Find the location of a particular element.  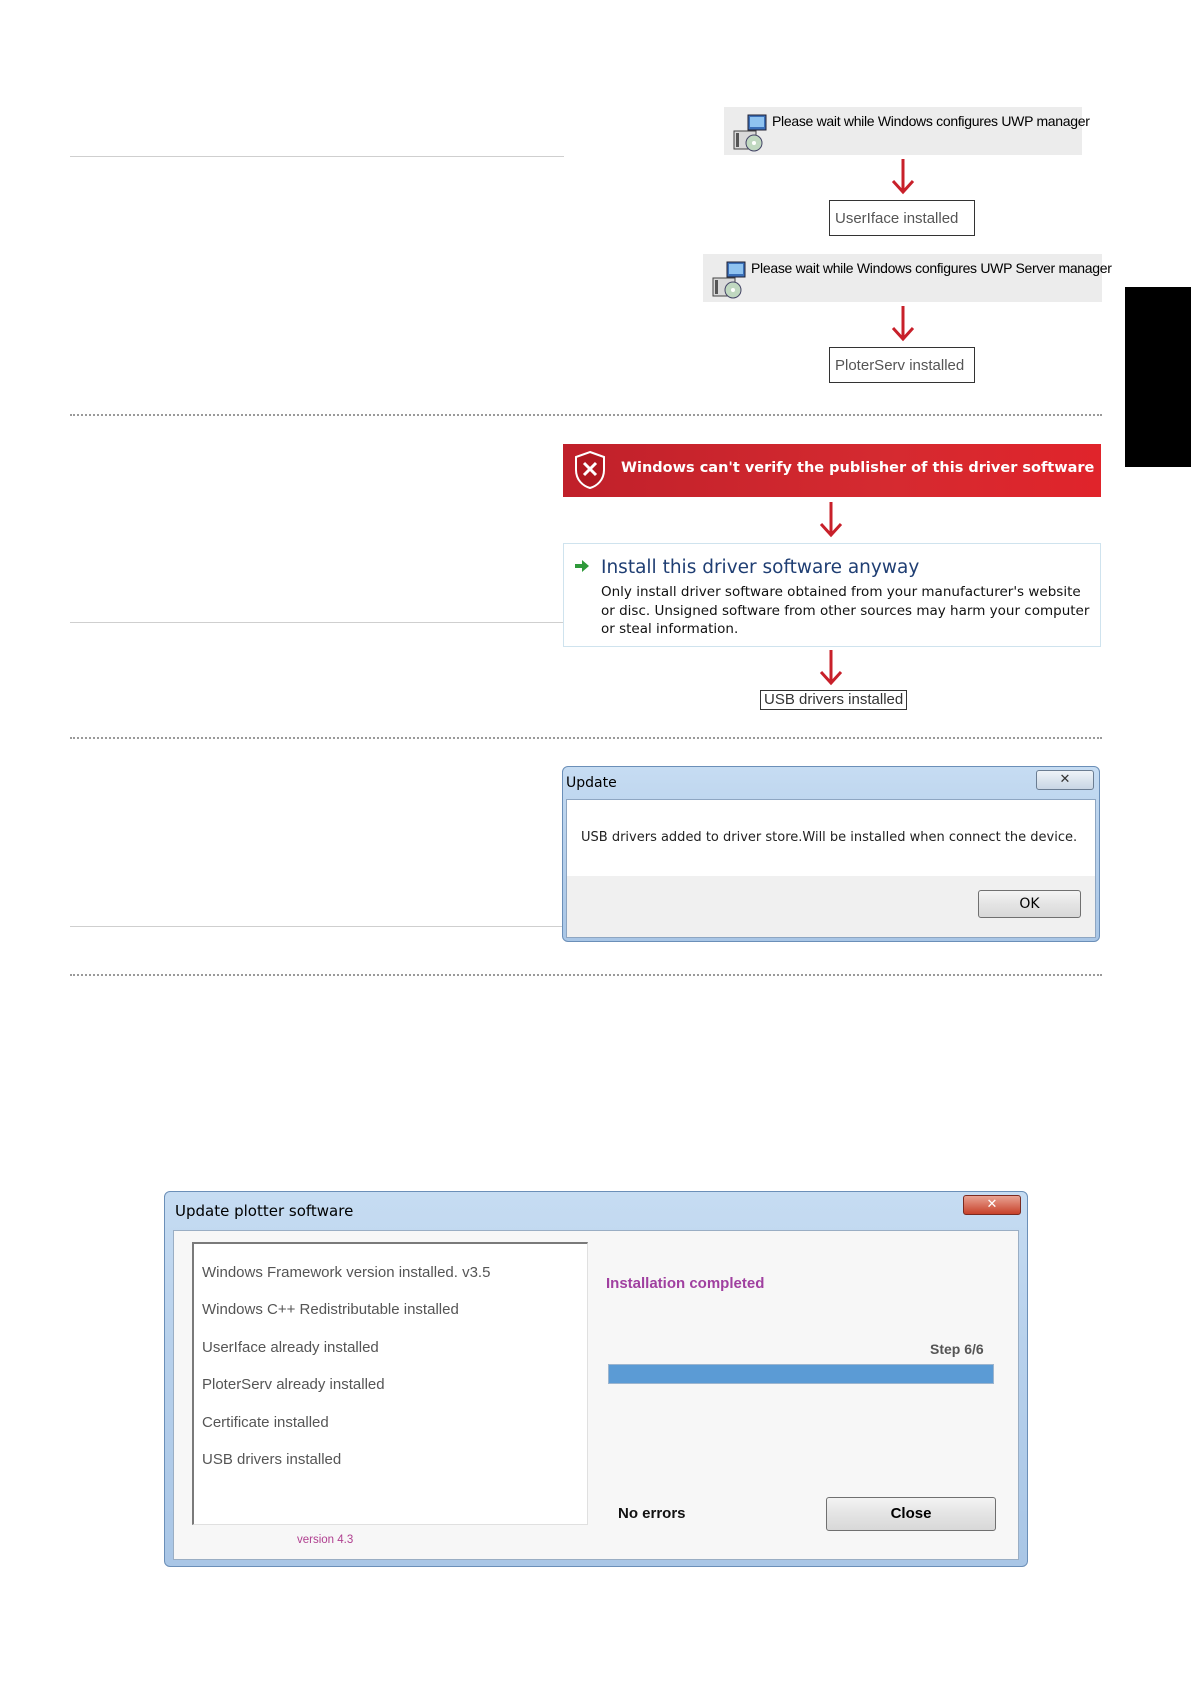

install-anyway-title: Install this driver software anyway is located at coordinates (760, 567).